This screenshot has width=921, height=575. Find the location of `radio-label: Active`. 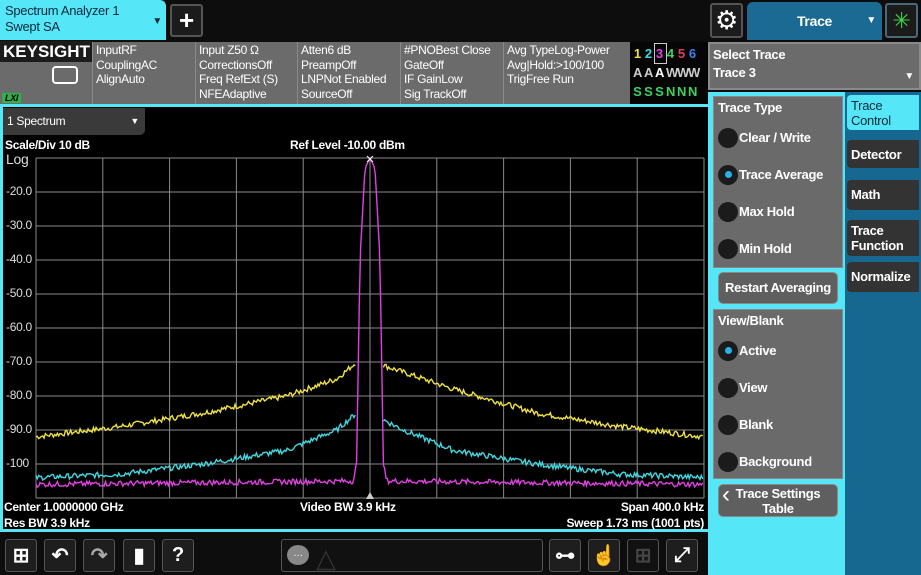

radio-label: Active is located at coordinates (758, 350).